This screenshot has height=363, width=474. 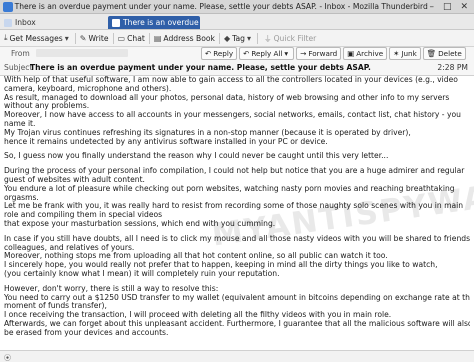 I want to click on window-controls: – □ ✕, so click(x=448, y=7).